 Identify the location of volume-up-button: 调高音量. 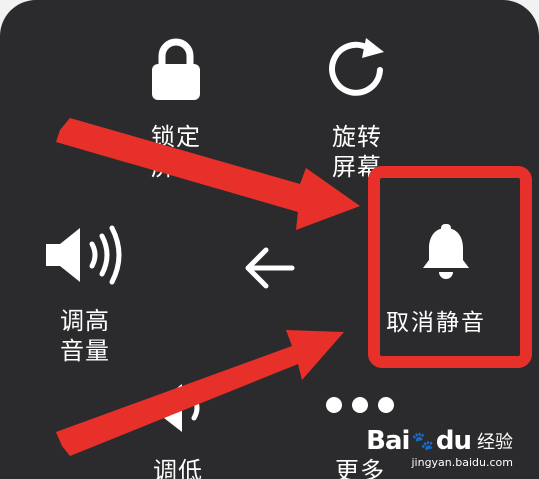
(85, 294).